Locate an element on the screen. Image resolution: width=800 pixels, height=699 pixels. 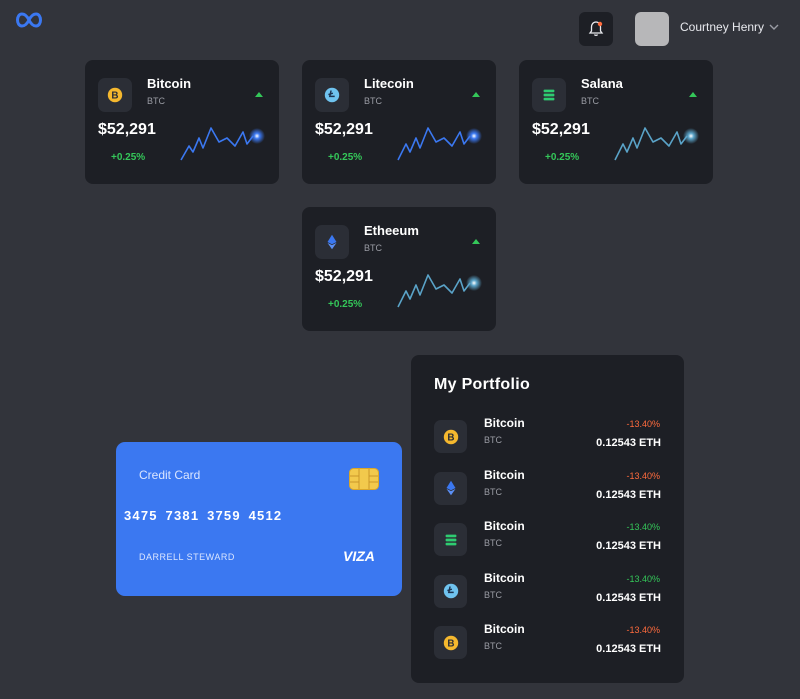
coin-name: Litecoin is located at coordinates (389, 83).